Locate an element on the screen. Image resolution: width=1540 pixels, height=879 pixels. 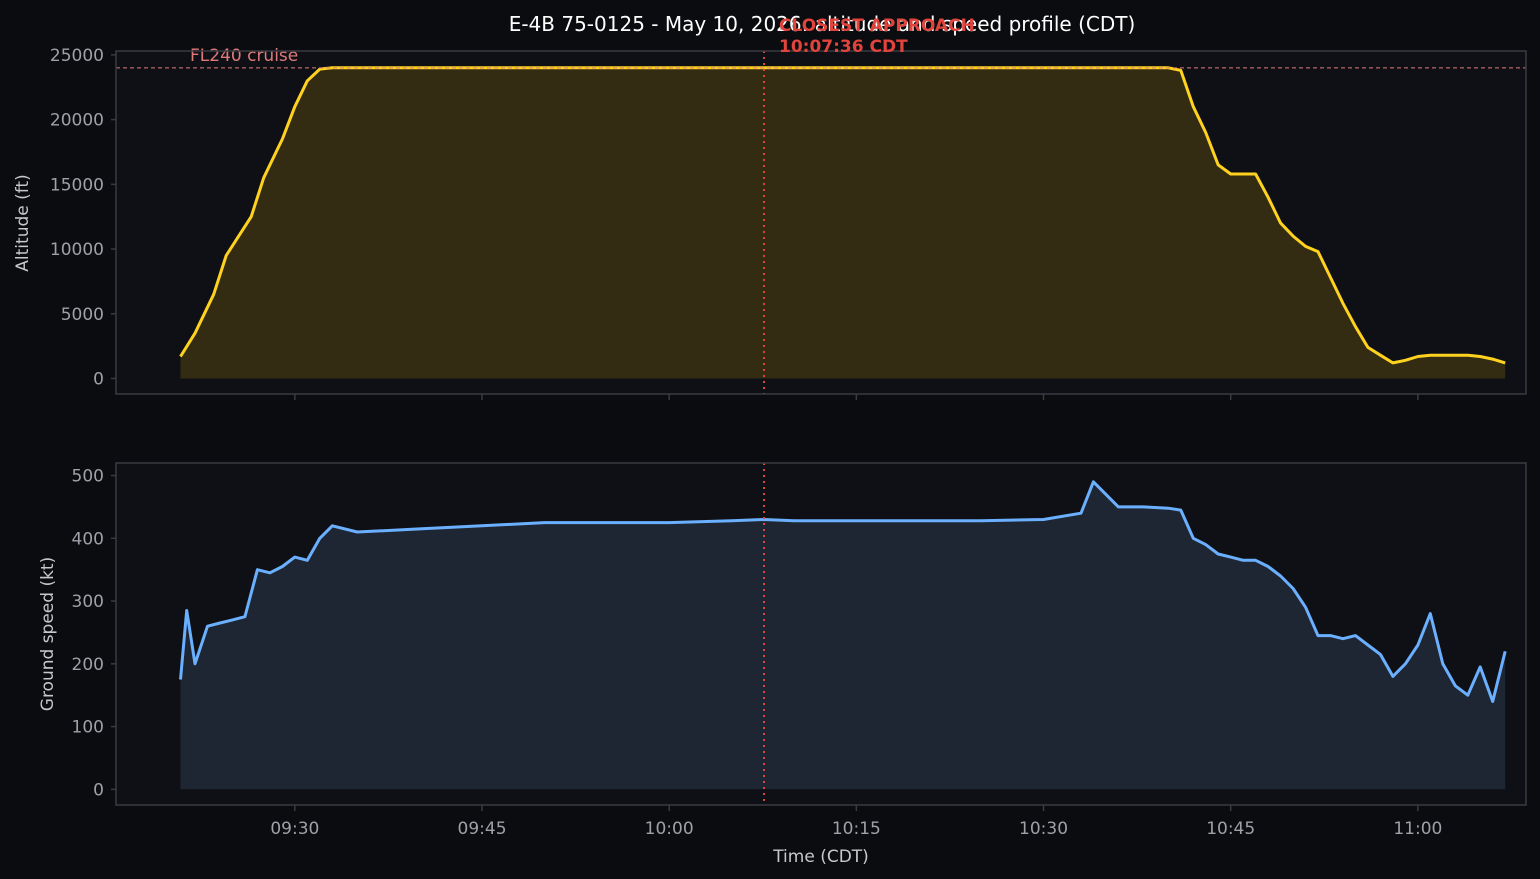
y-tick-label: 10000 is located at coordinates (77, 250).